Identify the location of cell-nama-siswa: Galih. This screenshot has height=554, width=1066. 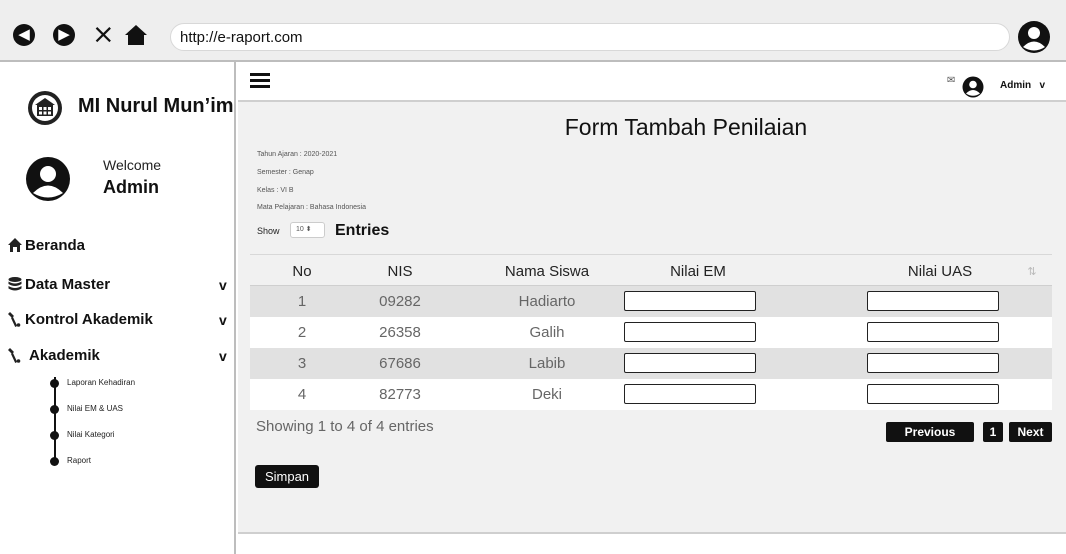
(547, 332).